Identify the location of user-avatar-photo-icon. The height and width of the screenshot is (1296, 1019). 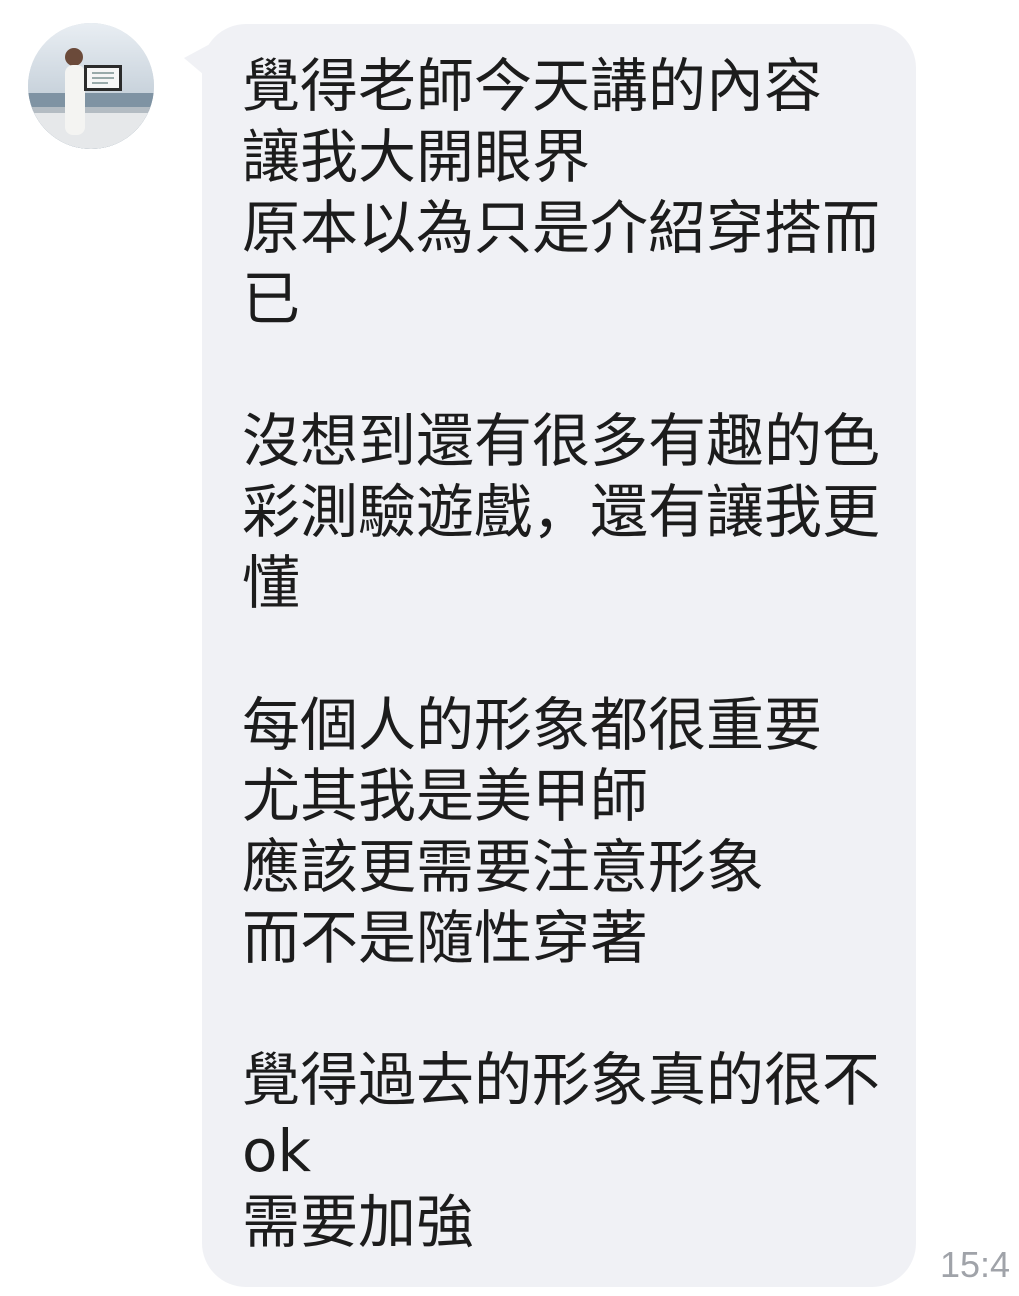
(91, 86).